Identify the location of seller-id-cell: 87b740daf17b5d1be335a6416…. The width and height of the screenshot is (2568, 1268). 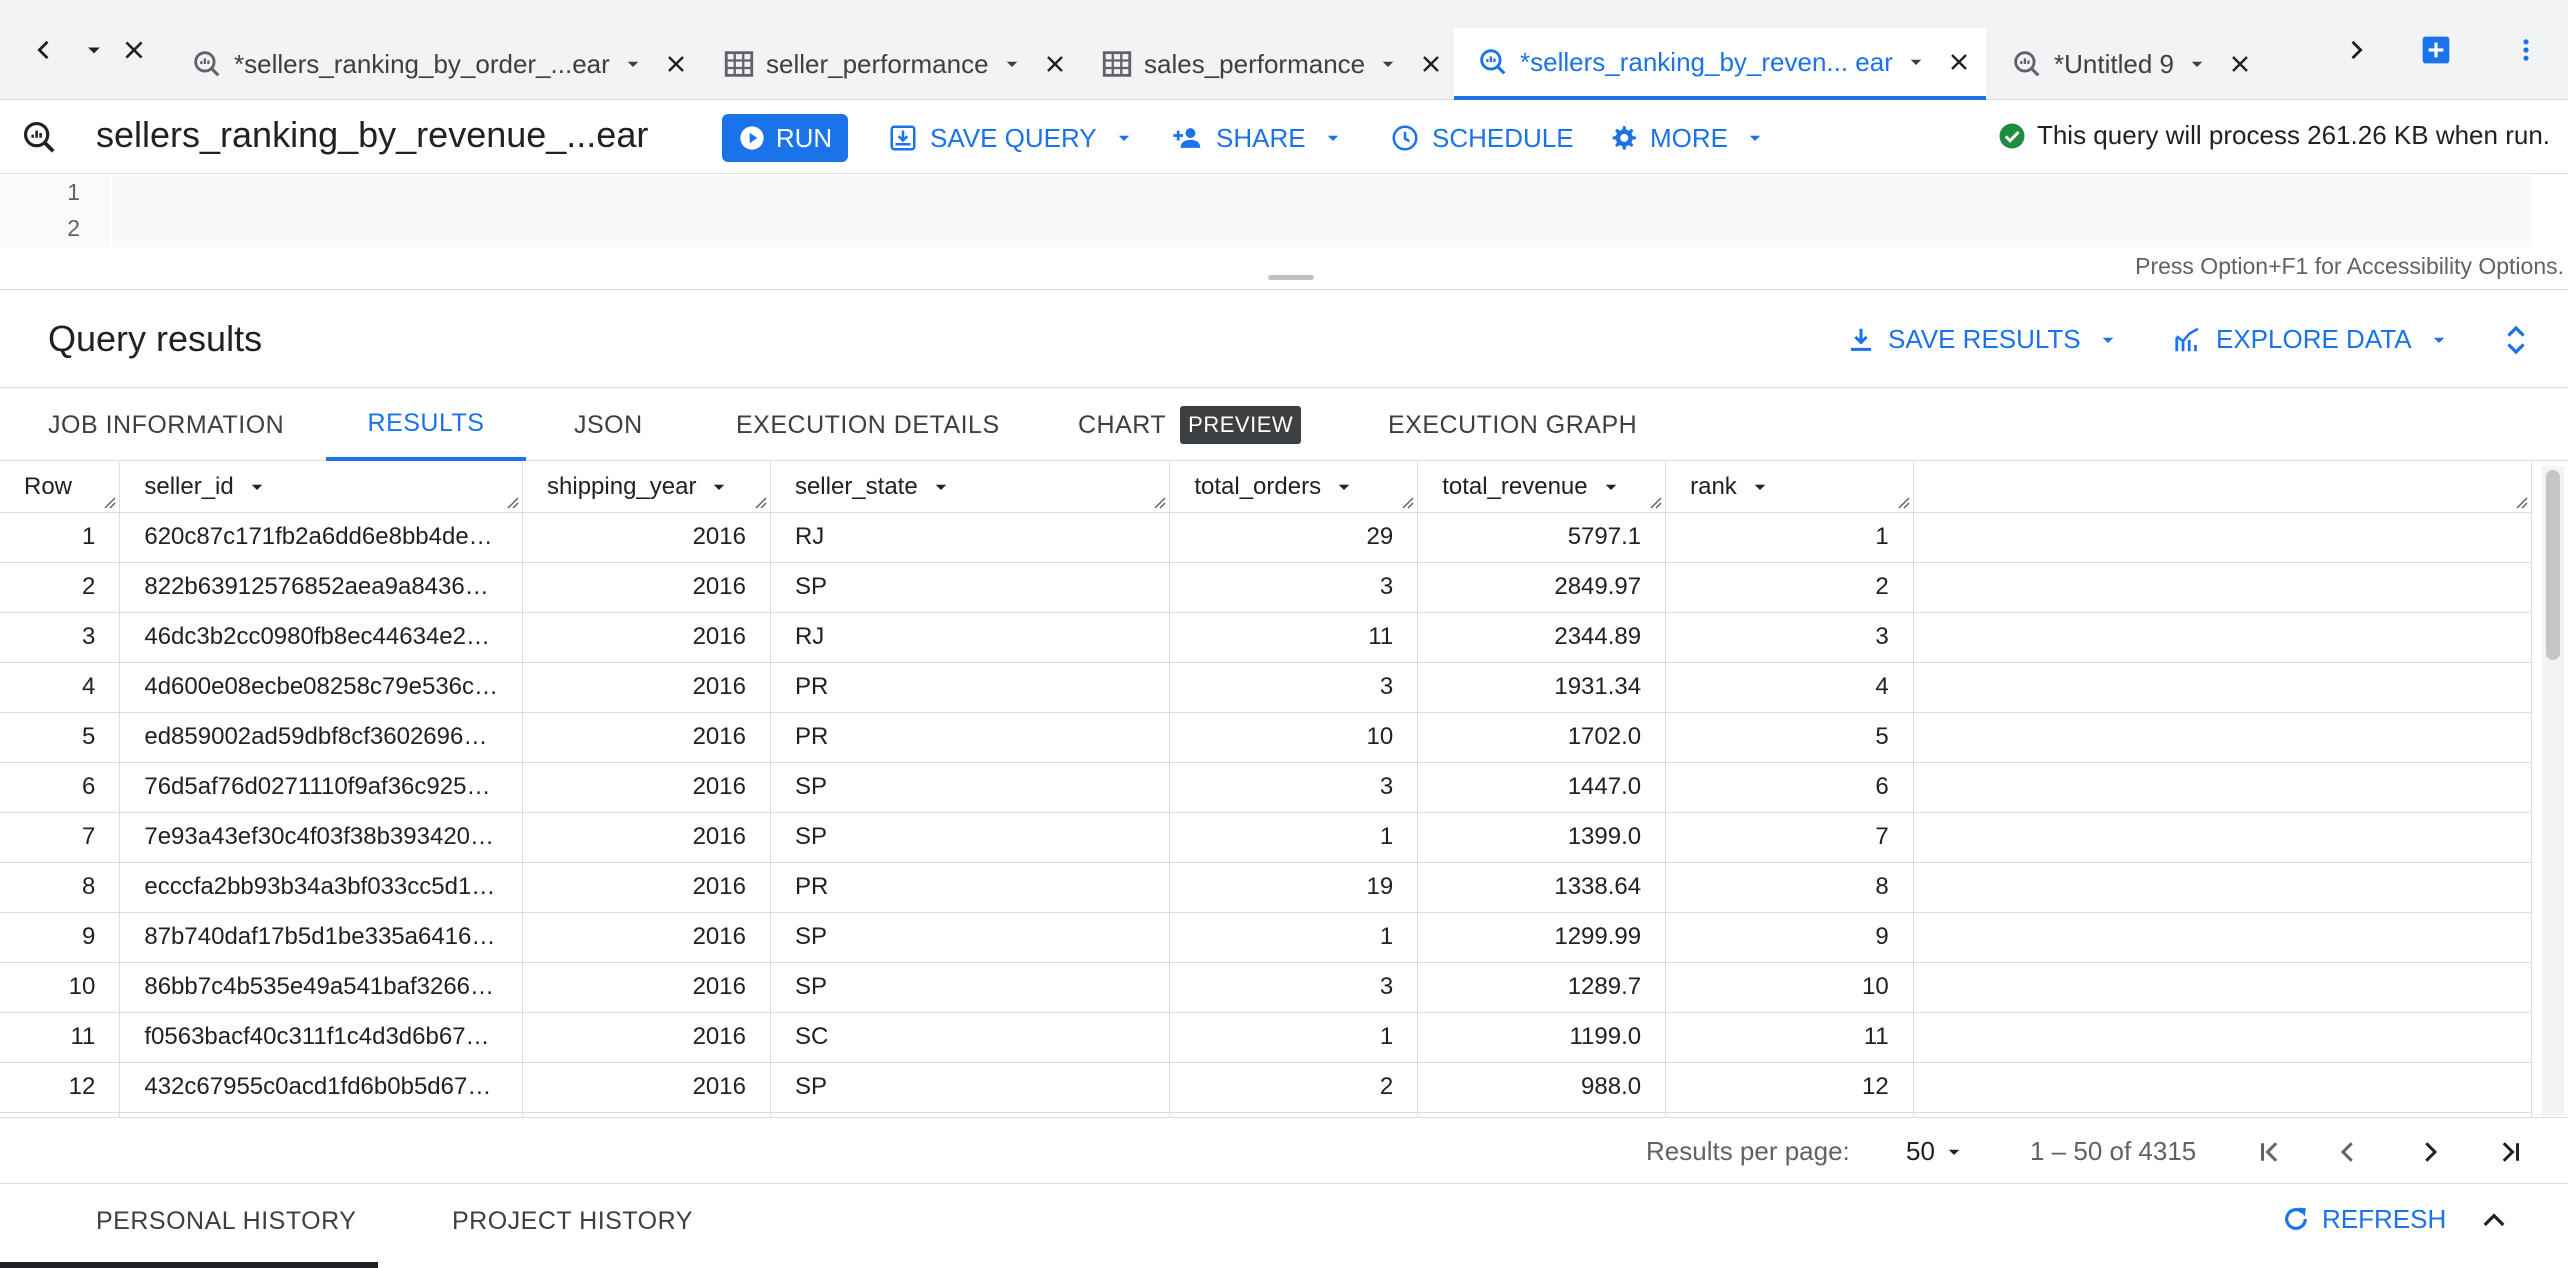
(321, 937).